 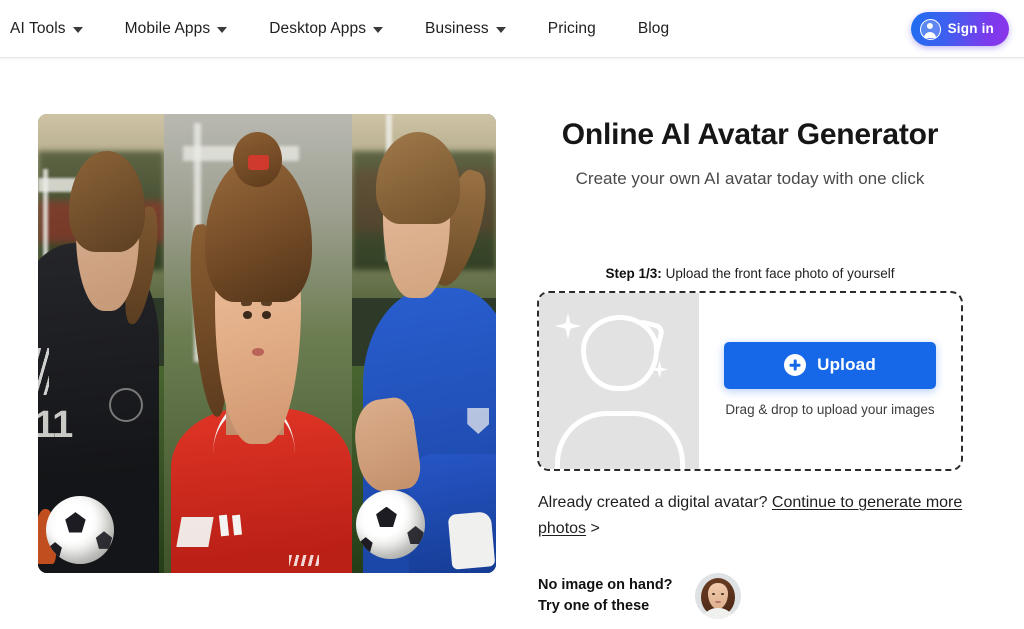 I want to click on nav-item-business: Business, so click(x=465, y=28).